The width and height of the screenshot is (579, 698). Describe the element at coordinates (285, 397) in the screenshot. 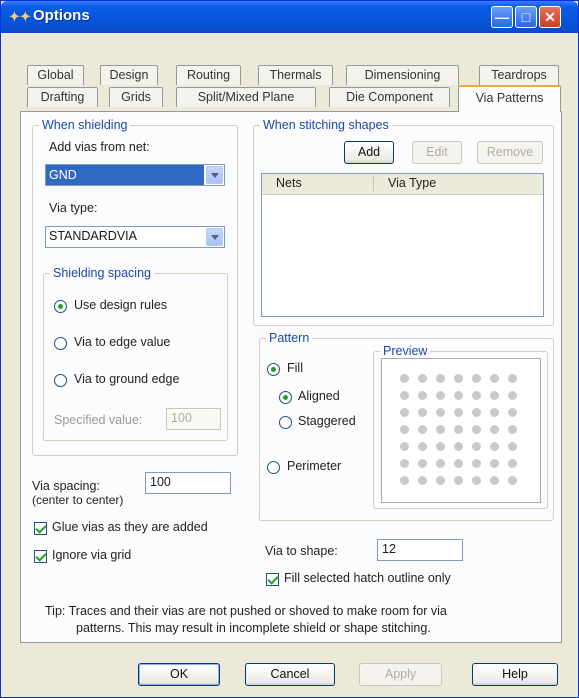

I see `aligned-radio` at that location.